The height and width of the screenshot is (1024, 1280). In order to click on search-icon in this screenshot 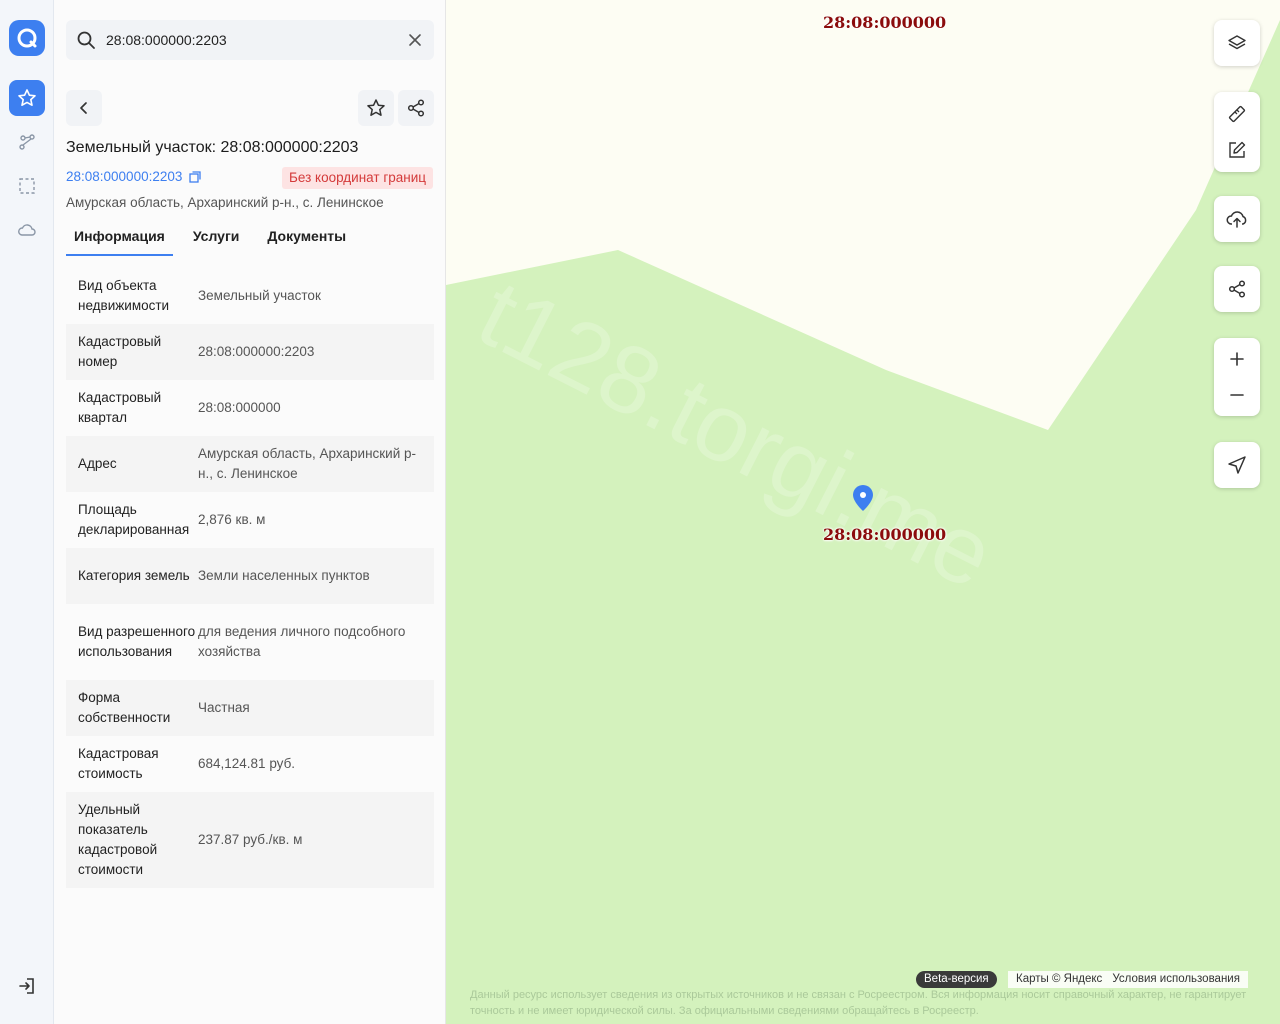, I will do `click(86, 40)`.